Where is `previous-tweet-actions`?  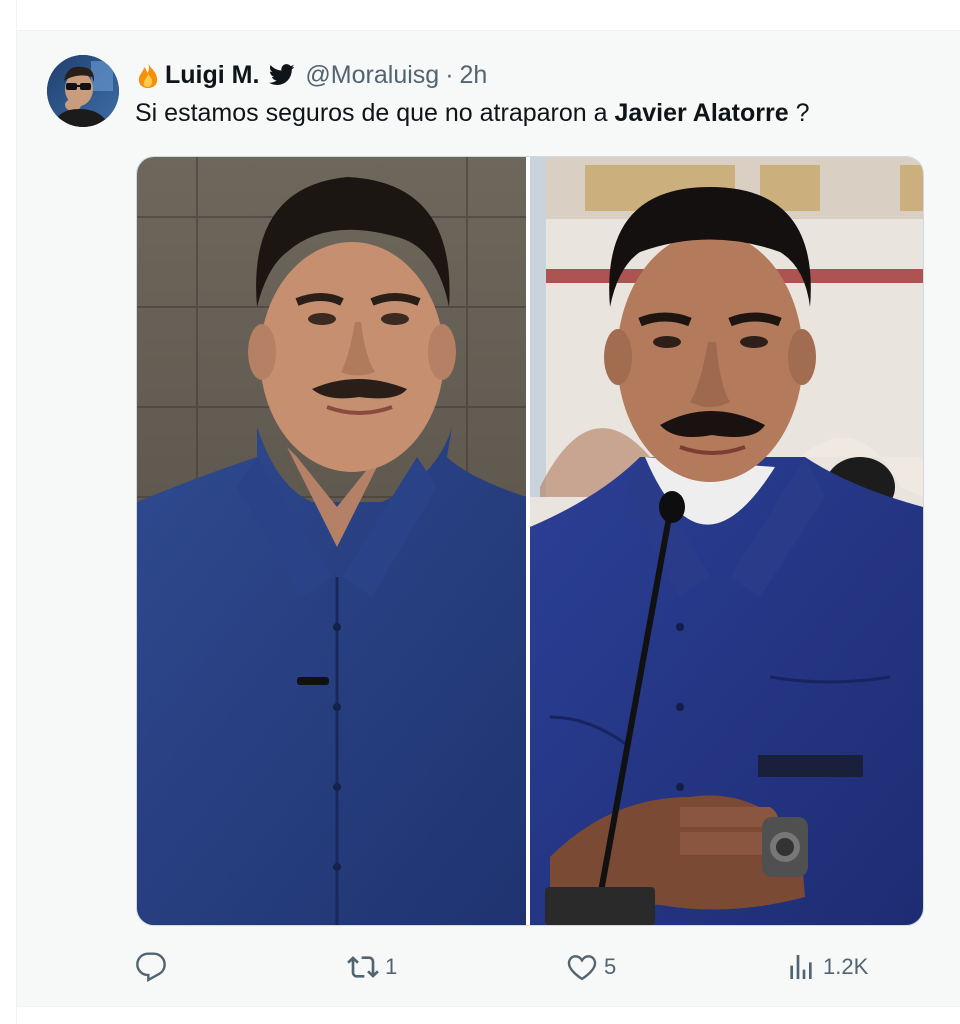
previous-tweet-actions is located at coordinates (488, 15).